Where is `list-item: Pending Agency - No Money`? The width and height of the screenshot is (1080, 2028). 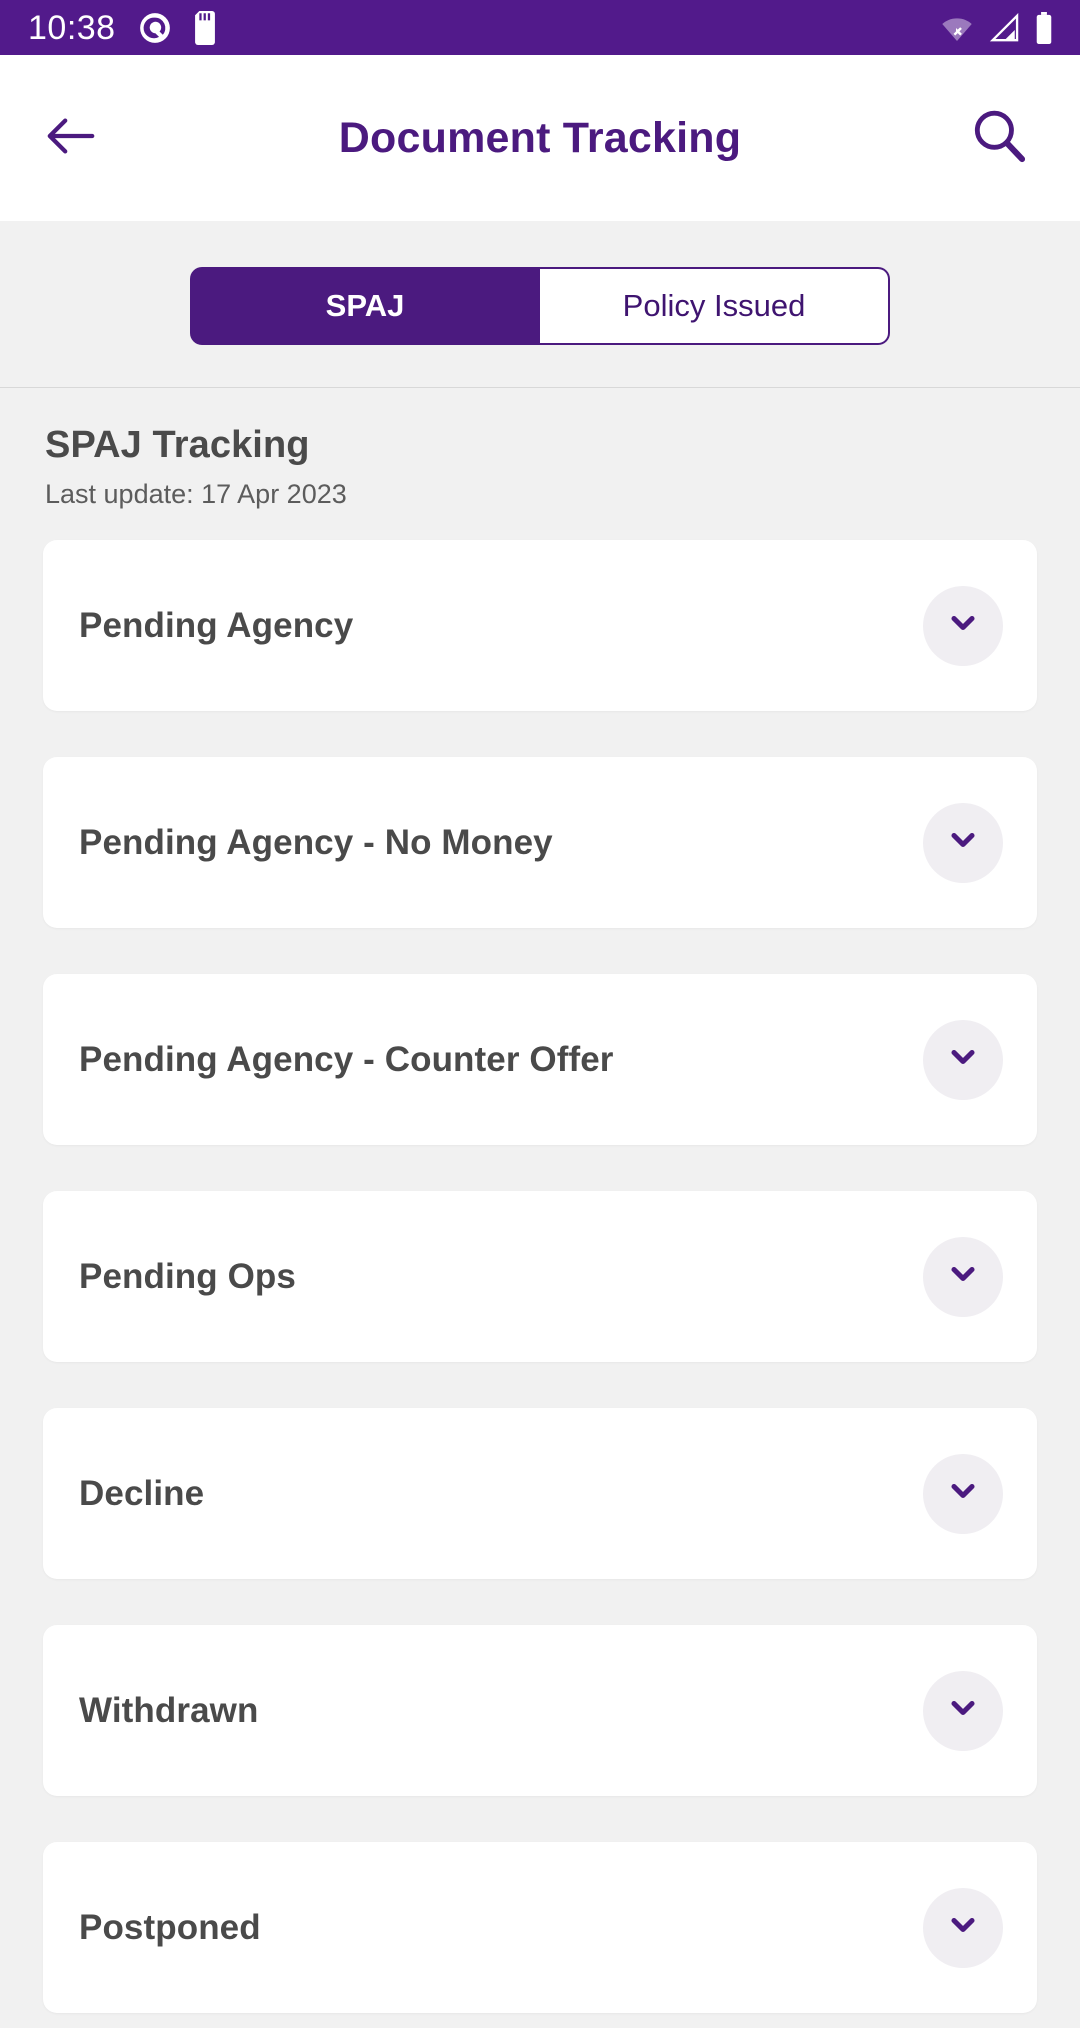
list-item: Pending Agency - No Money is located at coordinates (540, 842).